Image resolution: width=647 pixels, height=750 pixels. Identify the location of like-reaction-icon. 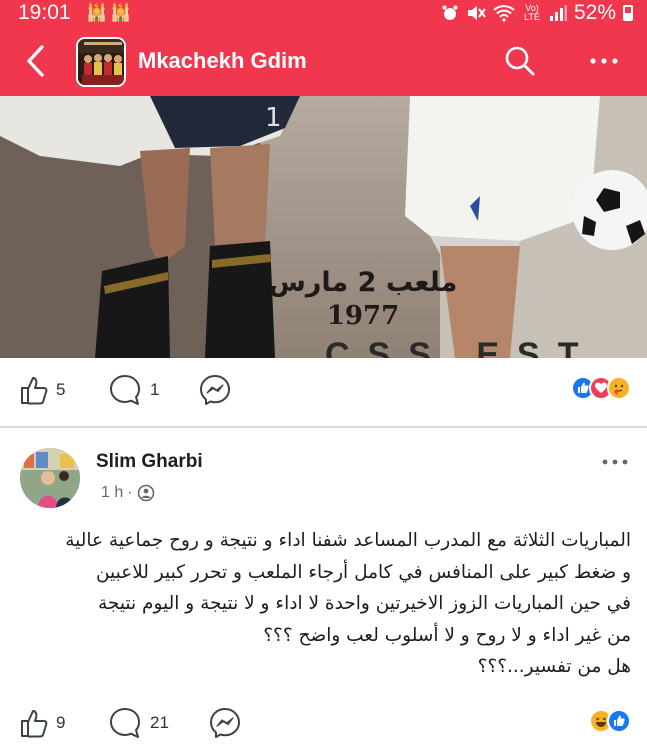
(619, 721).